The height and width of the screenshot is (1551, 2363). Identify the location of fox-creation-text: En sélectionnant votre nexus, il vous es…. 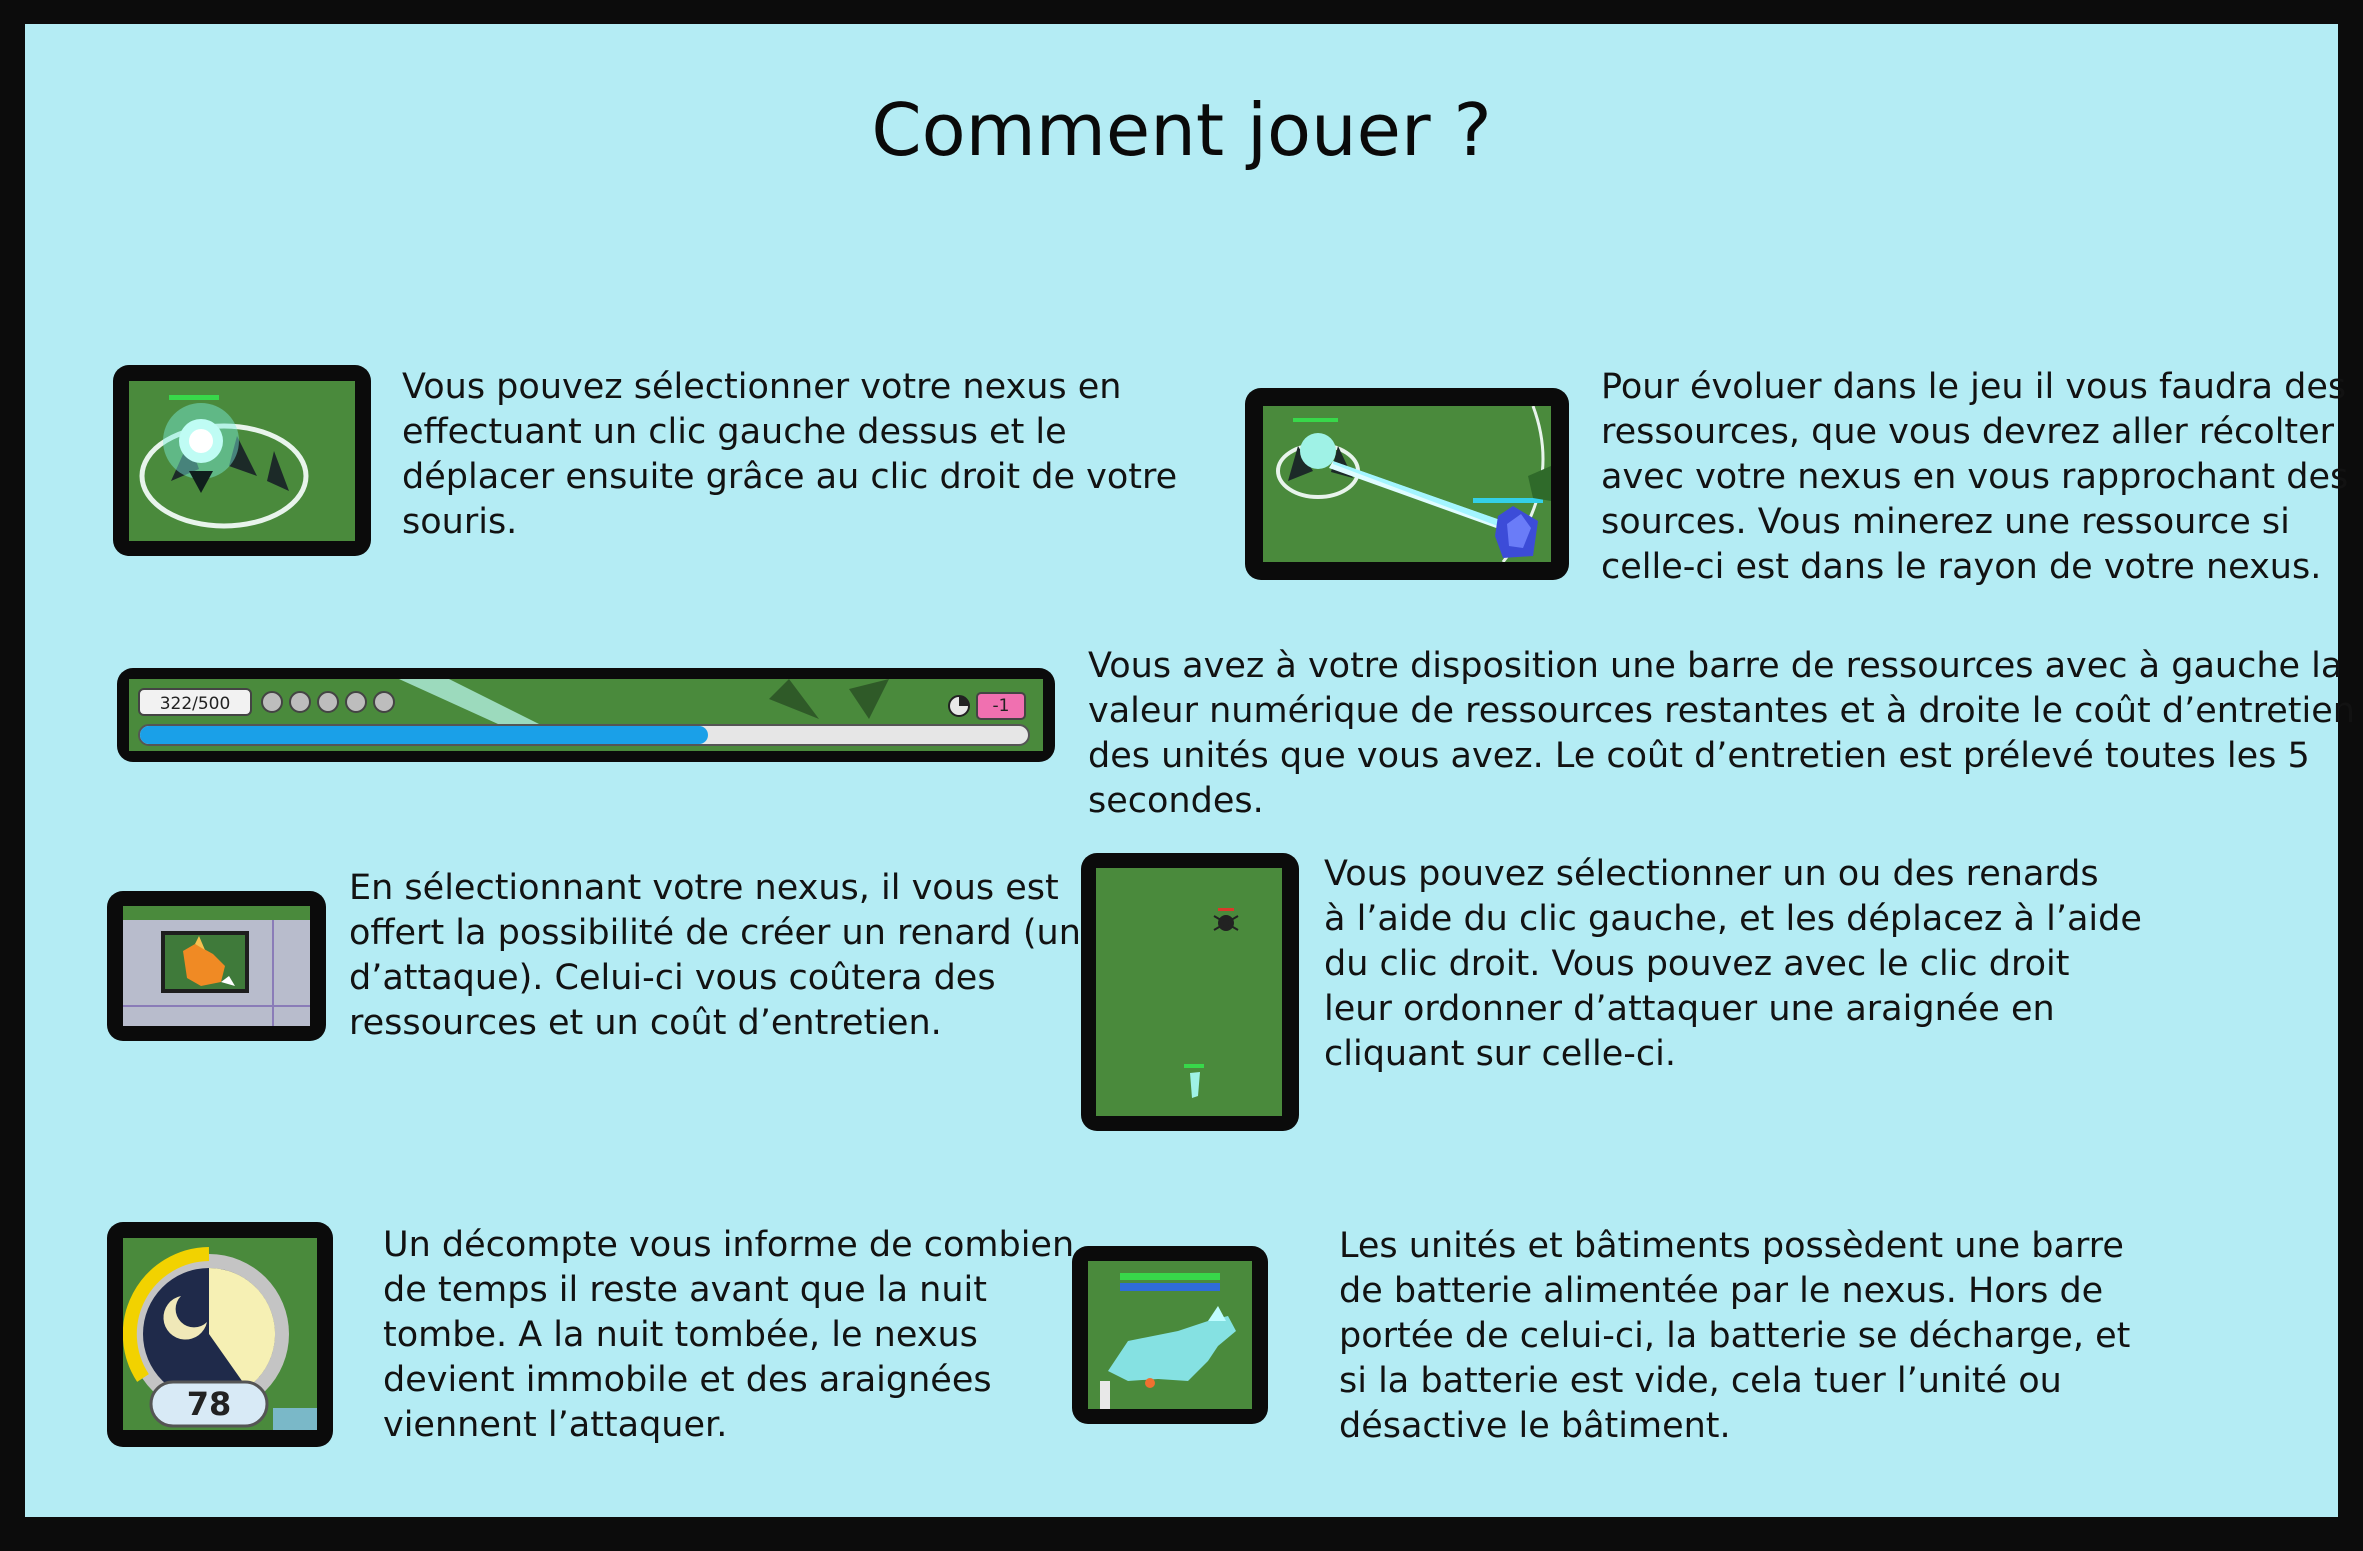
(737, 955).